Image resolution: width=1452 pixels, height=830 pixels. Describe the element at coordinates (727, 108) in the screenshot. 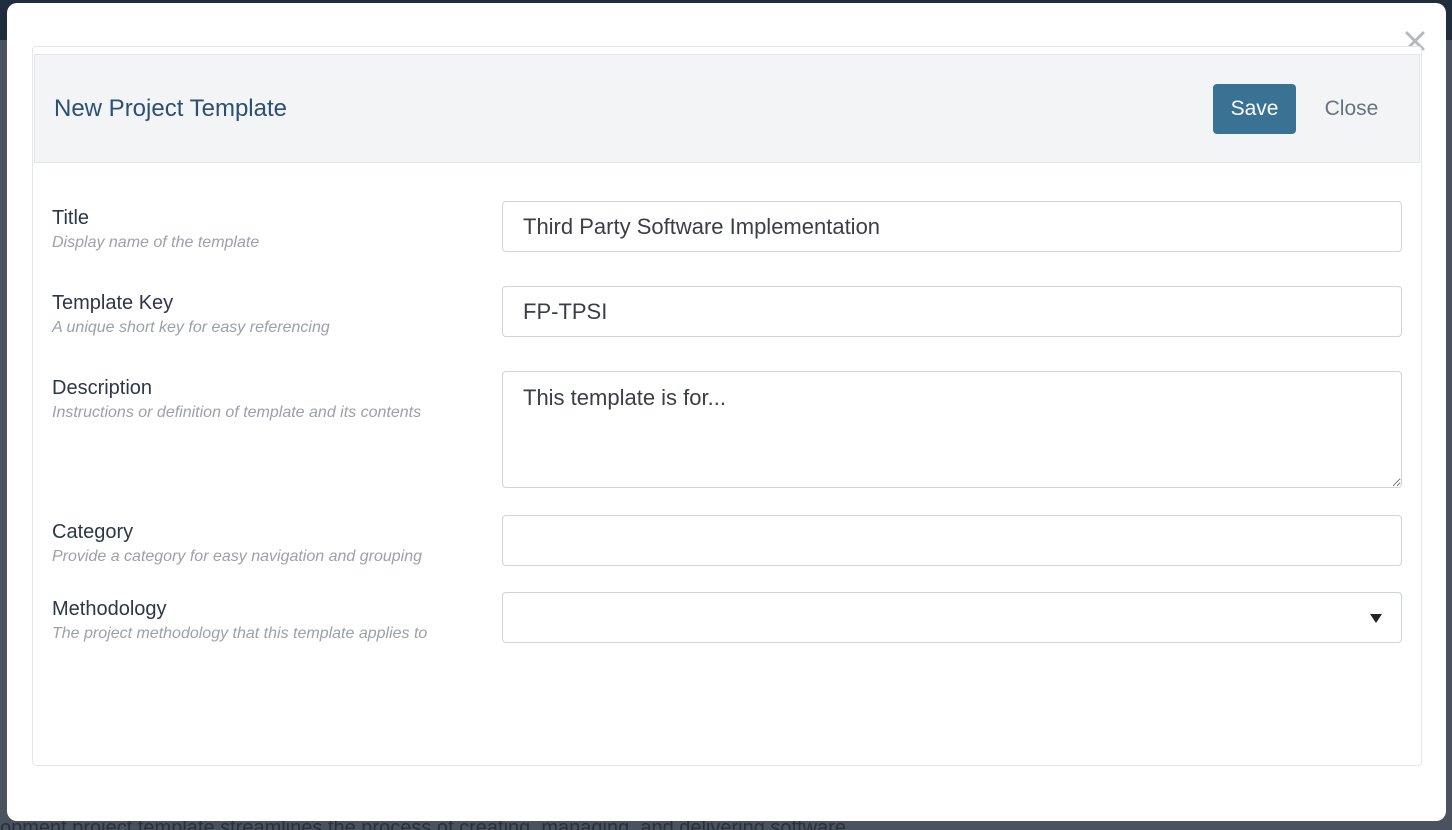

I see `panel-header: New Project Template Save Close` at that location.